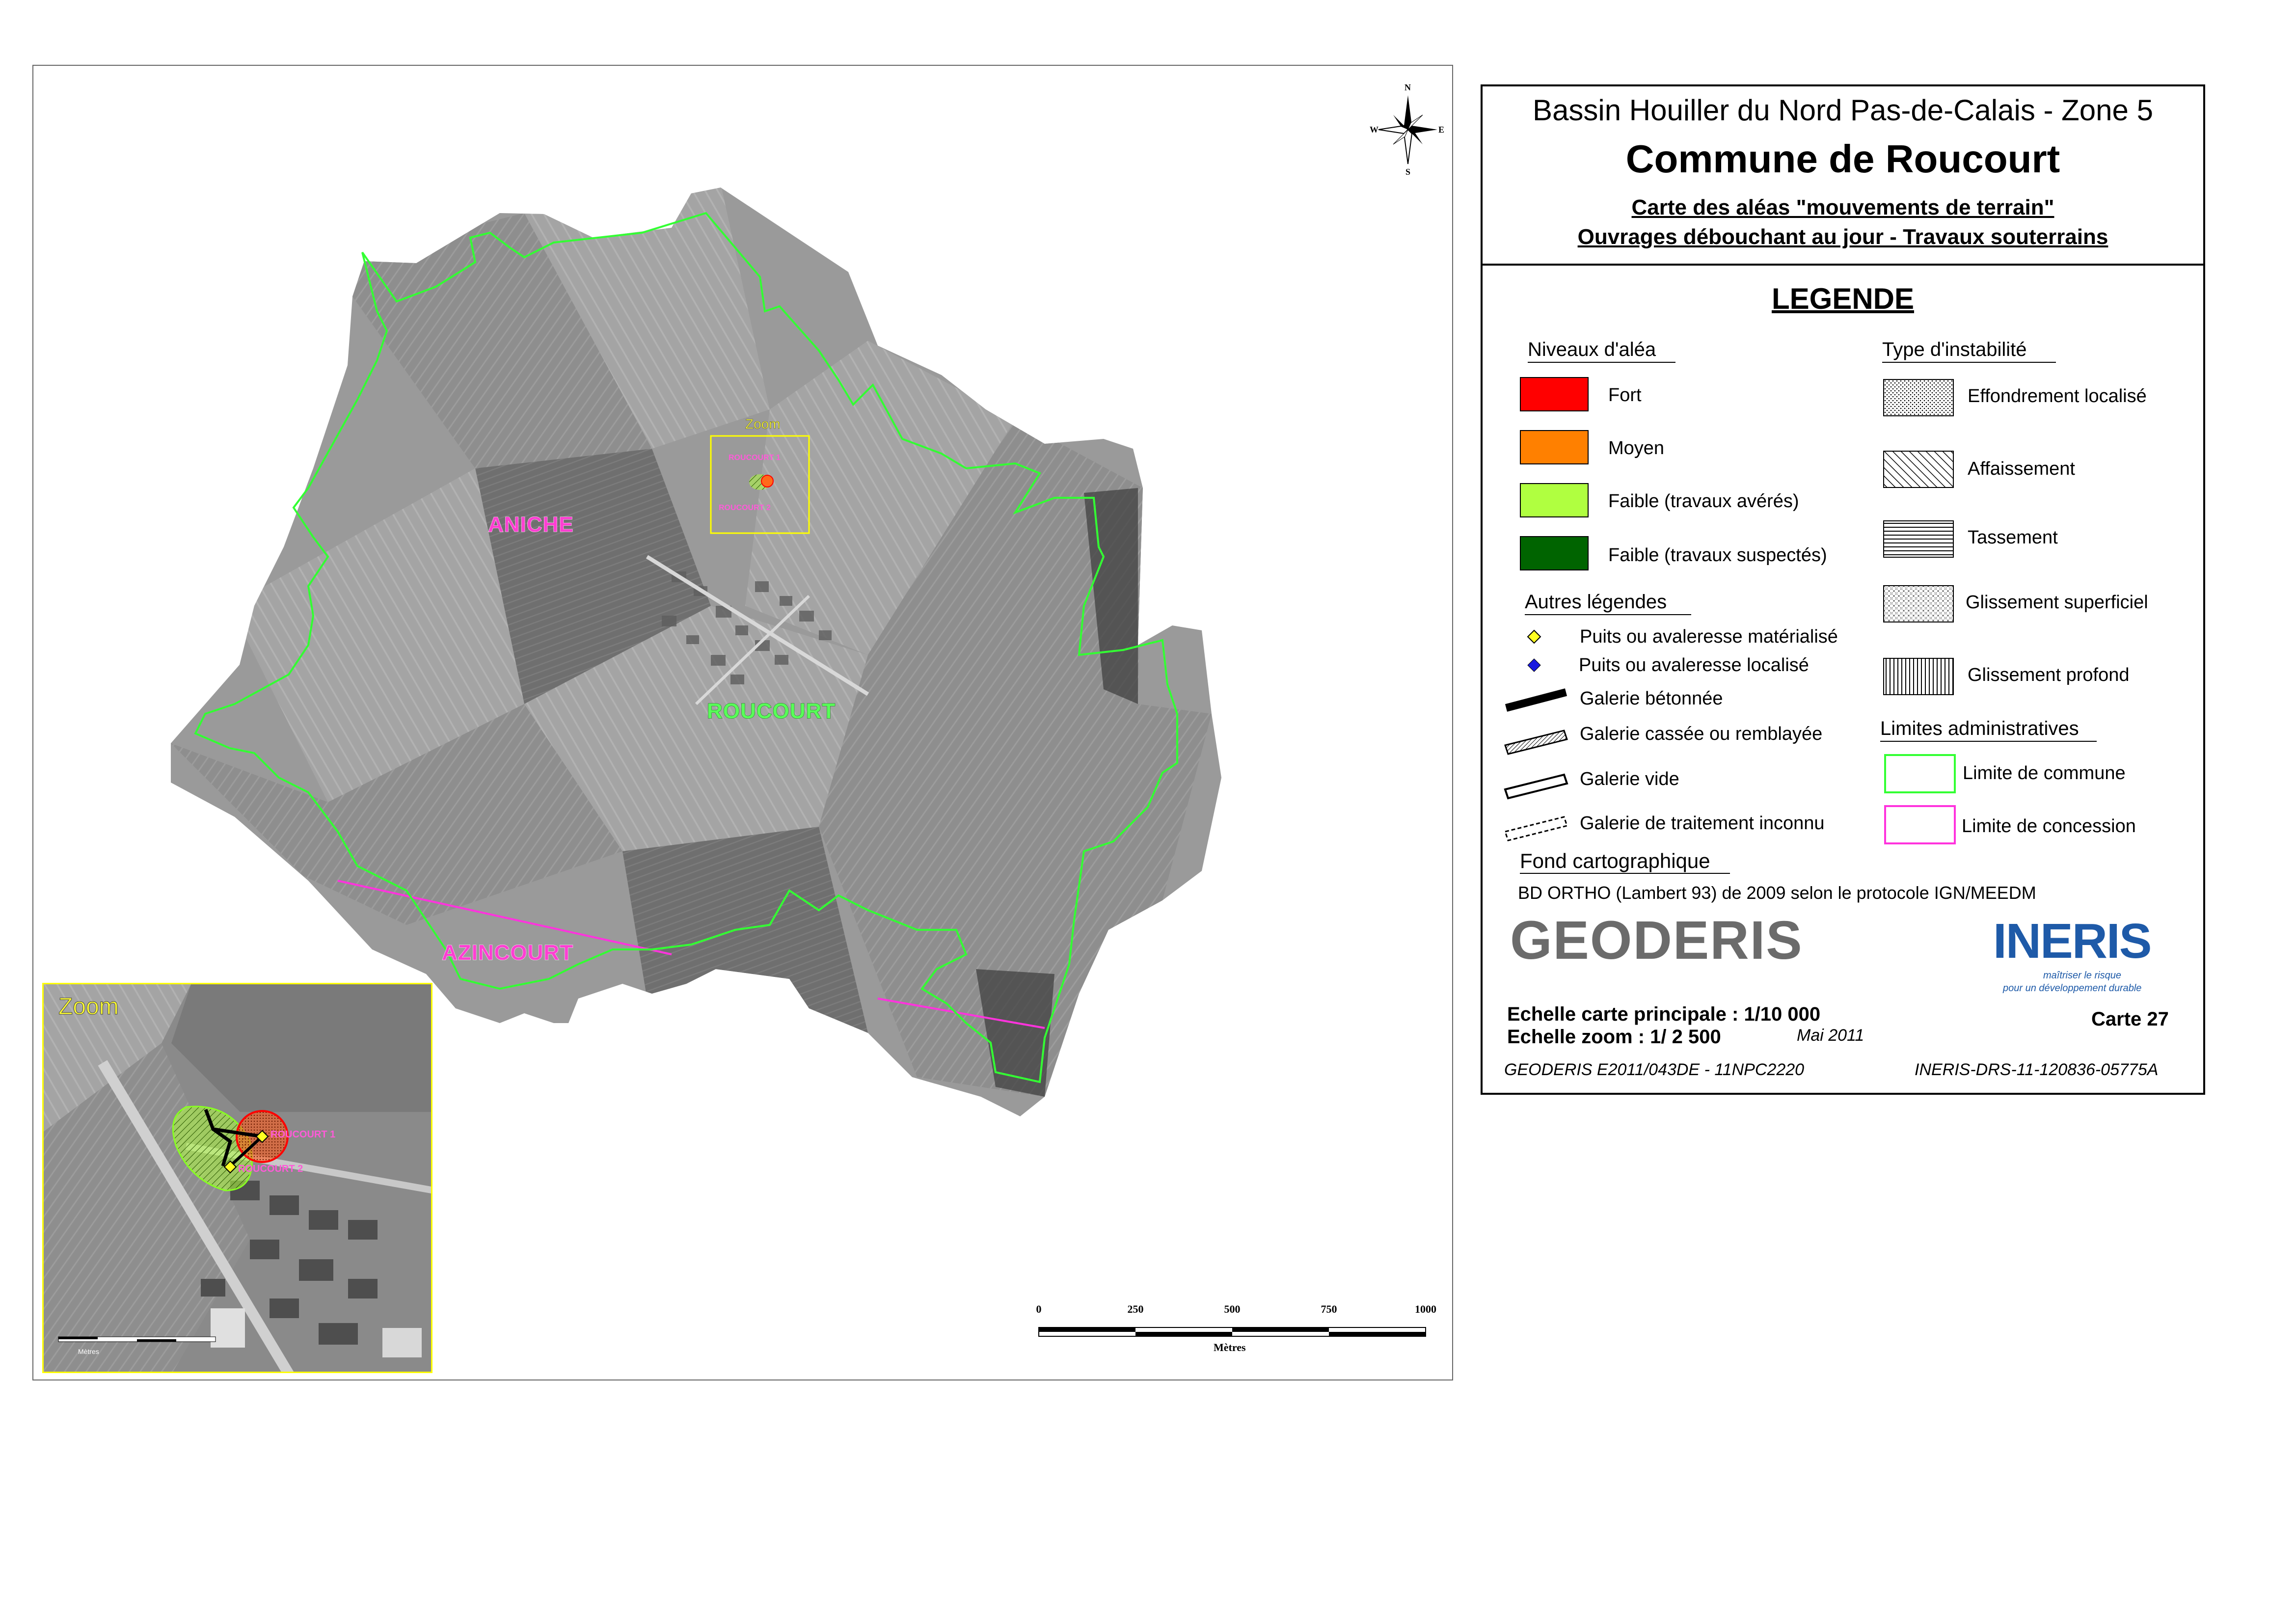 The image size is (2296, 1623). I want to click on legend-label-galerie-vide: Galerie vide, so click(1629, 779).